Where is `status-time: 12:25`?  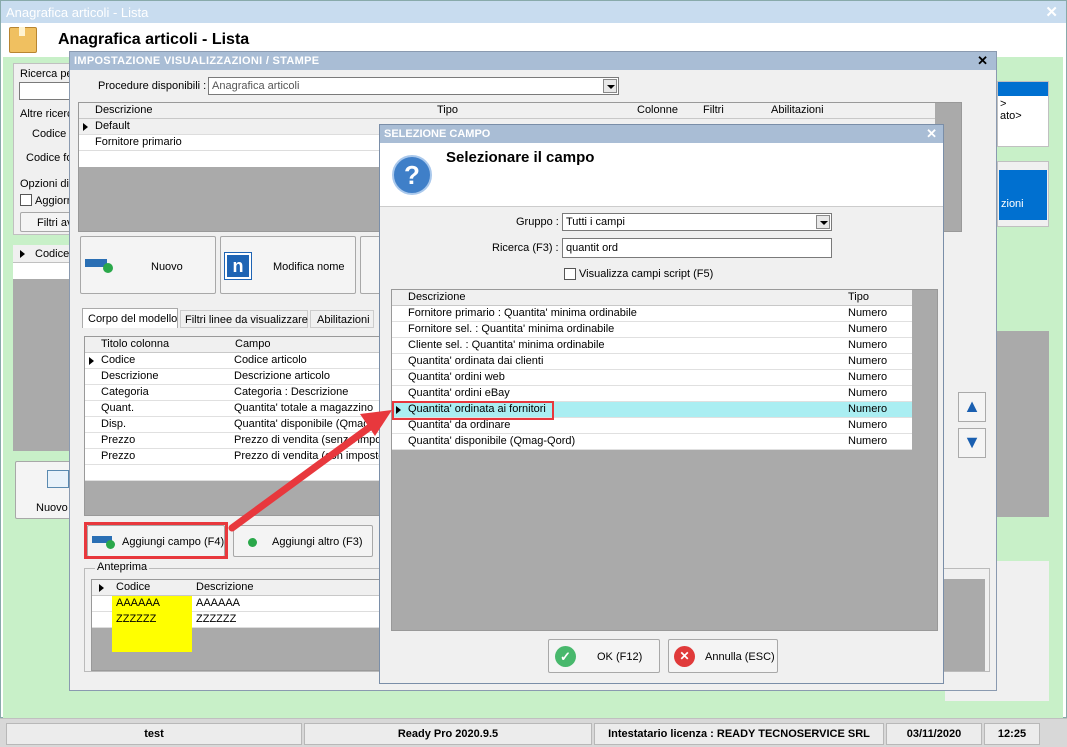 status-time: 12:25 is located at coordinates (1012, 734).